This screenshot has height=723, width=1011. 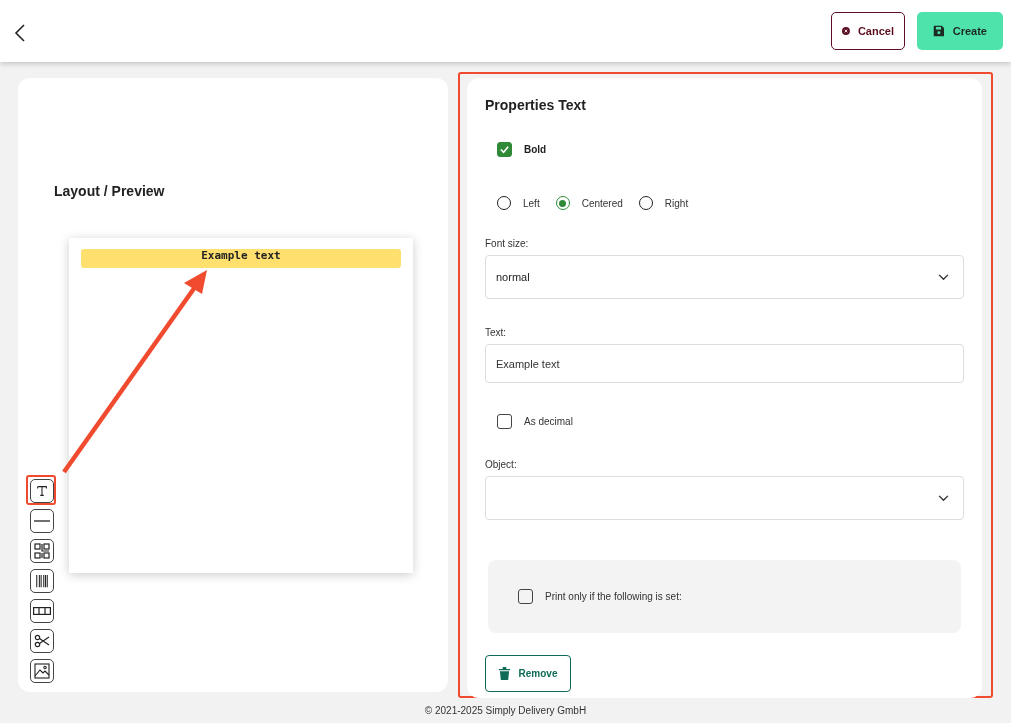 What do you see at coordinates (613, 596) in the screenshot?
I see `print-condition-label: Print only if the following is set:` at bounding box center [613, 596].